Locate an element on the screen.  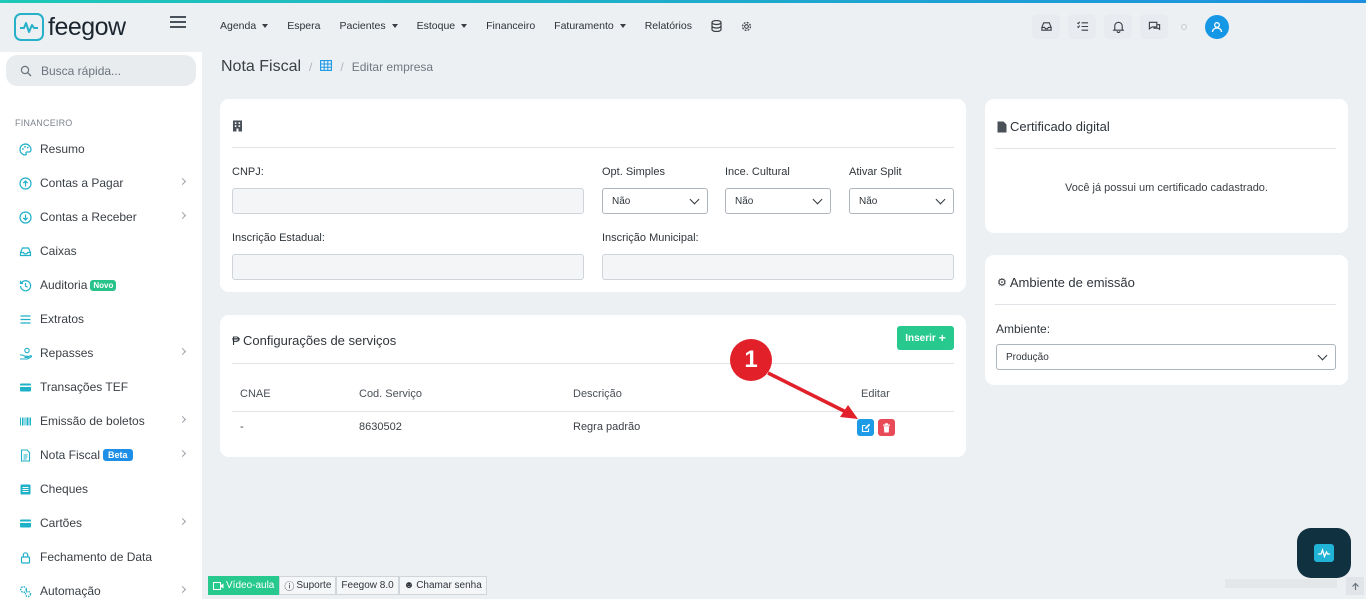
call-password-button: ☻ Chamar senha is located at coordinates (442, 585).